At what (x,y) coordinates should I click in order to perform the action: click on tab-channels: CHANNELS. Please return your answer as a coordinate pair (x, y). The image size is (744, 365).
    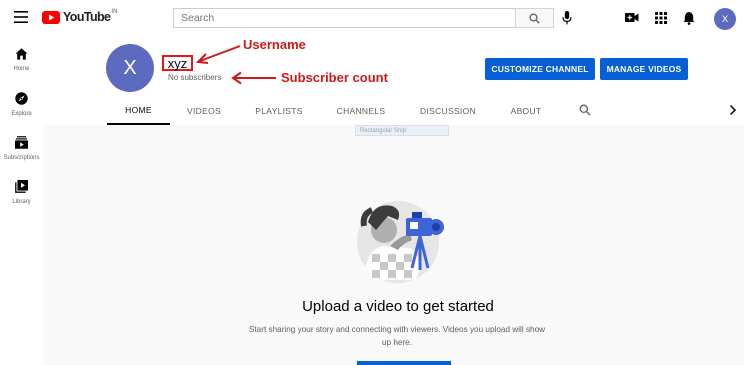
    Looking at the image, I should click on (361, 110).